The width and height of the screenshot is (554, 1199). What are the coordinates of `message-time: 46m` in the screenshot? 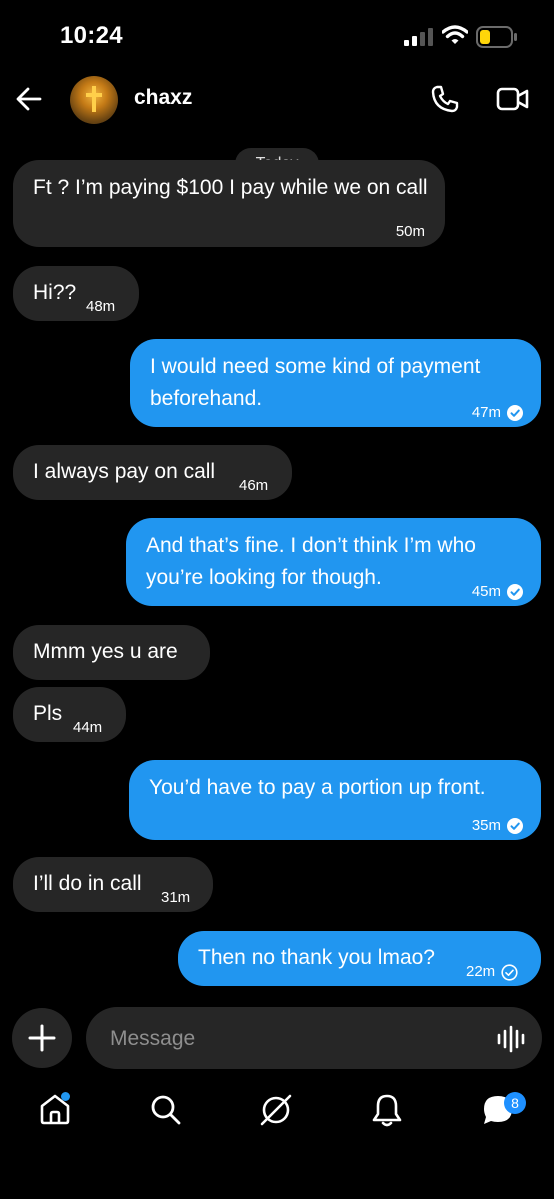 It's located at (254, 485).